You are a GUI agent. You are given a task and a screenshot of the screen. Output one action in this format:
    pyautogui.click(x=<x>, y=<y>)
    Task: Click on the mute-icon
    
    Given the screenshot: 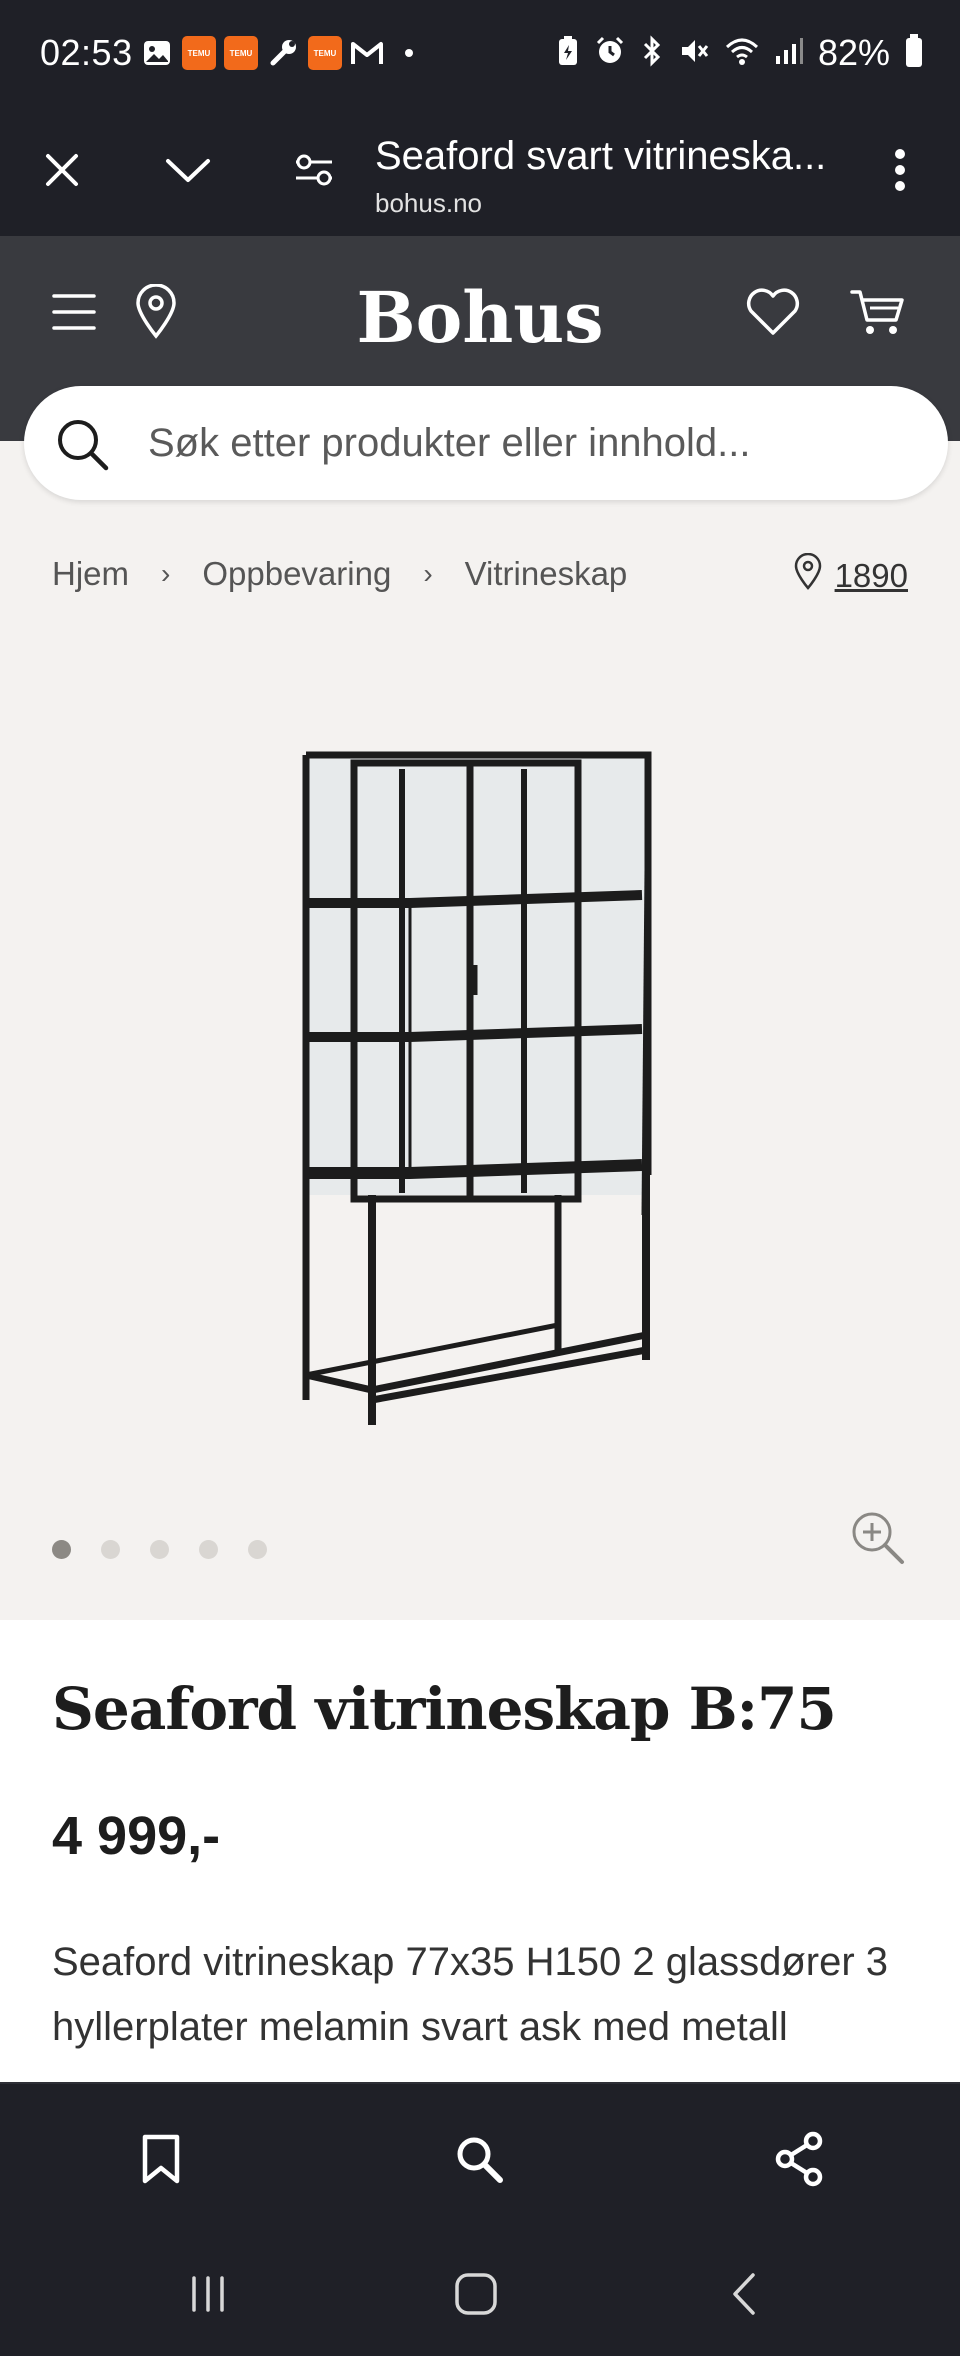 What is the action you would take?
    pyautogui.click(x=694, y=53)
    